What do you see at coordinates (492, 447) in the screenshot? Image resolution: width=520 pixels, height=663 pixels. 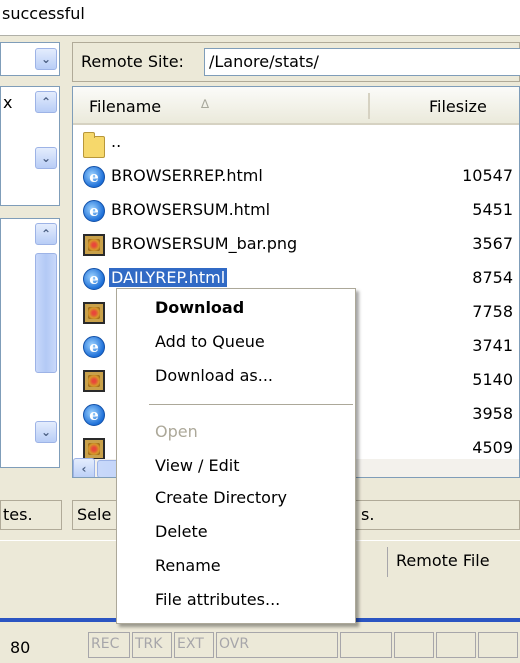 I see `file-size: 4509` at bounding box center [492, 447].